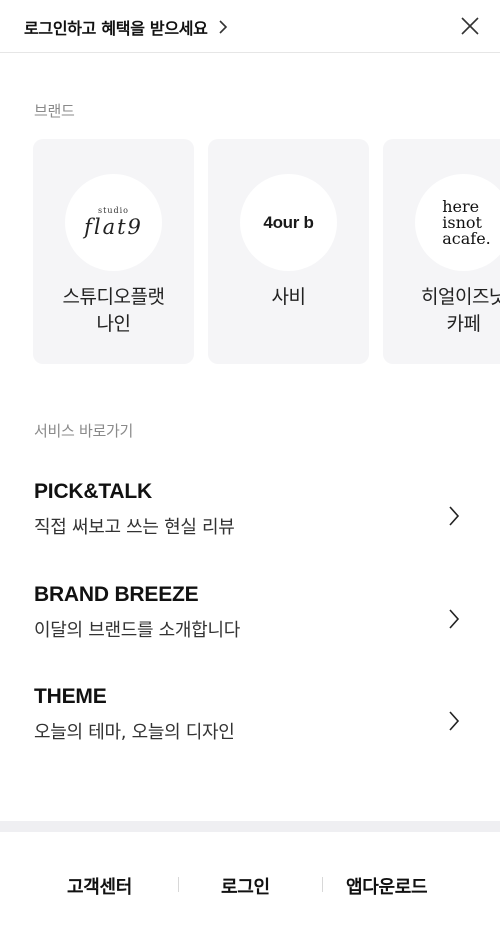 This screenshot has width=500, height=938. I want to click on brand-card-flat9: studio flat9 스튜디오플랫 나인, so click(113, 251).